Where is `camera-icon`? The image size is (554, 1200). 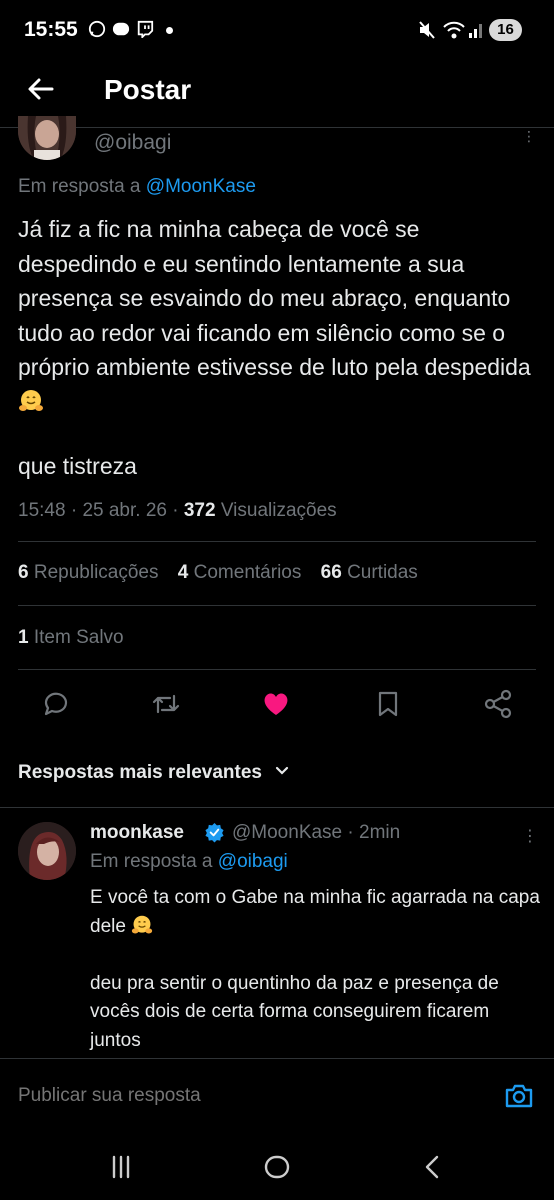
camera-icon is located at coordinates (519, 1096).